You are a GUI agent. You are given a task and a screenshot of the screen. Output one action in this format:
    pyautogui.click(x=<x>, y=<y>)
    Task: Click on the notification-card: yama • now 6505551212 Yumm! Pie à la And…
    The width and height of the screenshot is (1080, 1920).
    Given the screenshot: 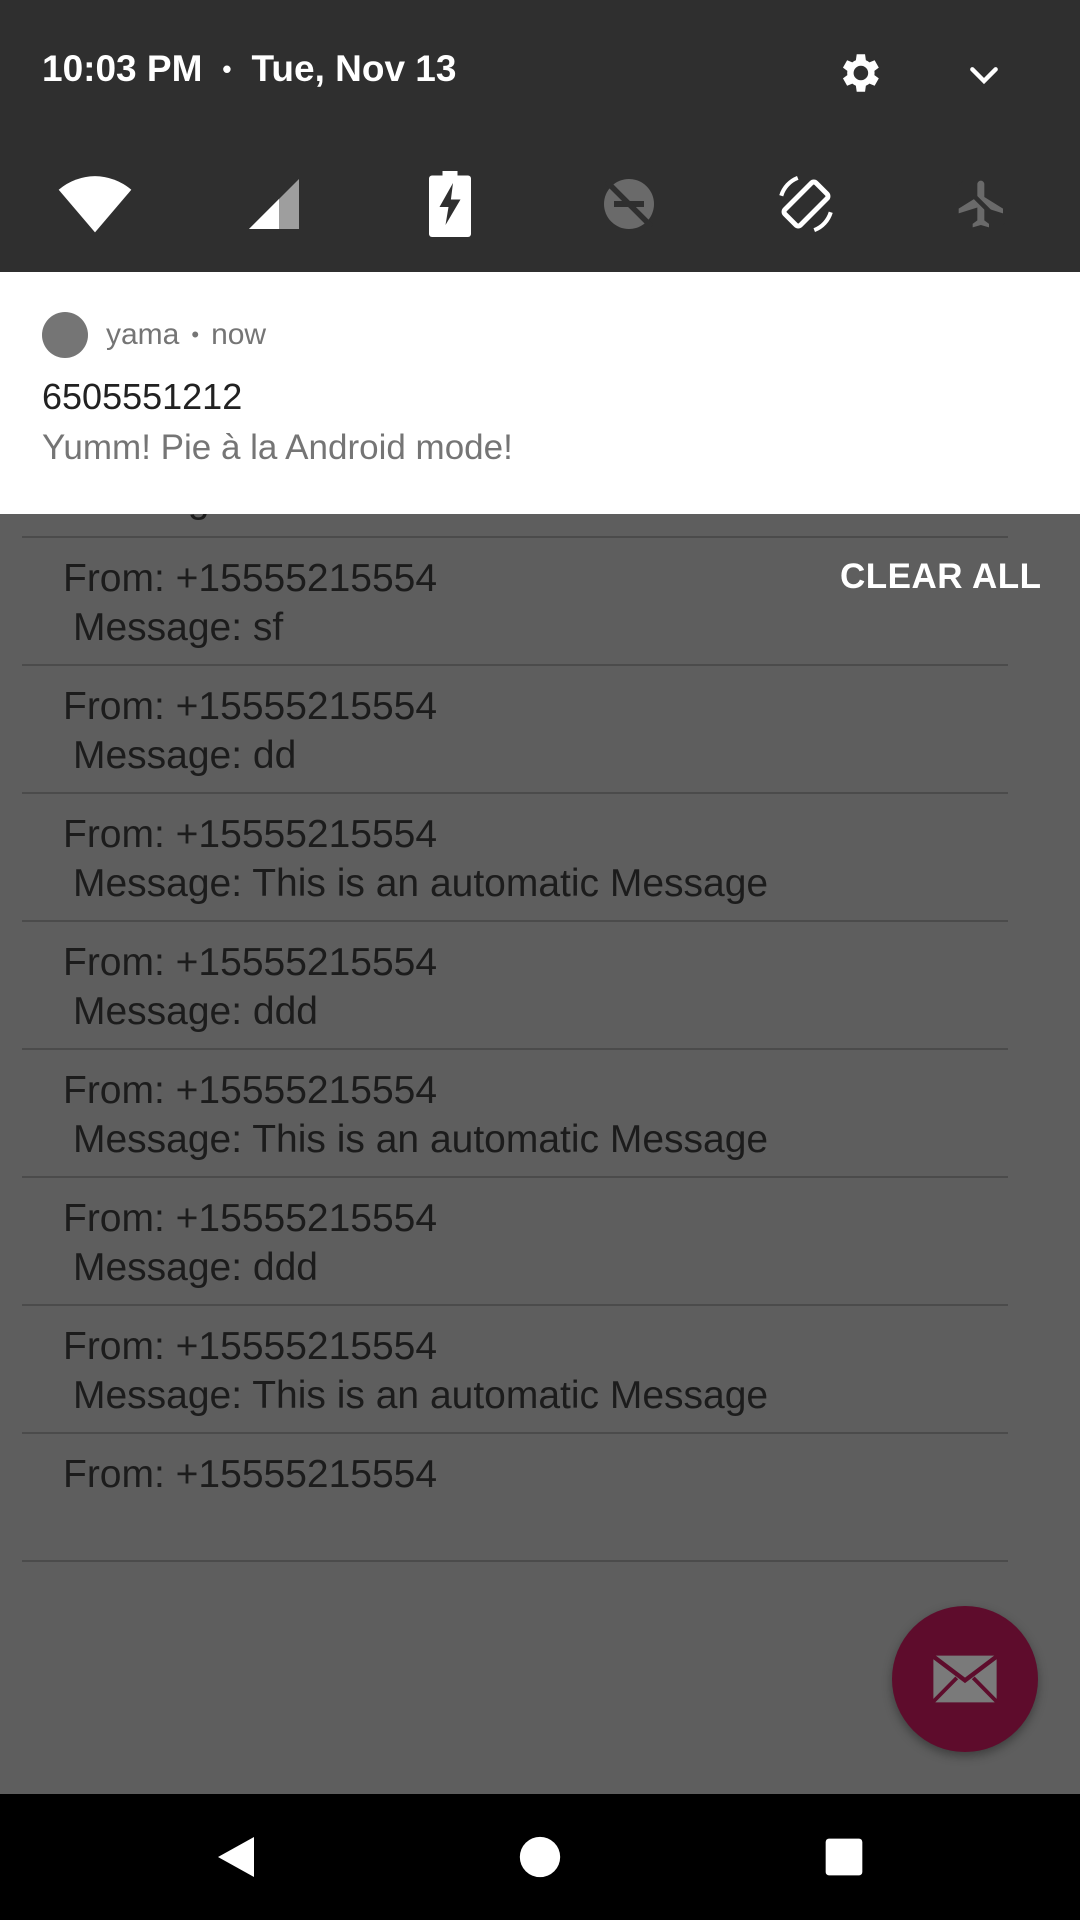 What is the action you would take?
    pyautogui.click(x=540, y=393)
    